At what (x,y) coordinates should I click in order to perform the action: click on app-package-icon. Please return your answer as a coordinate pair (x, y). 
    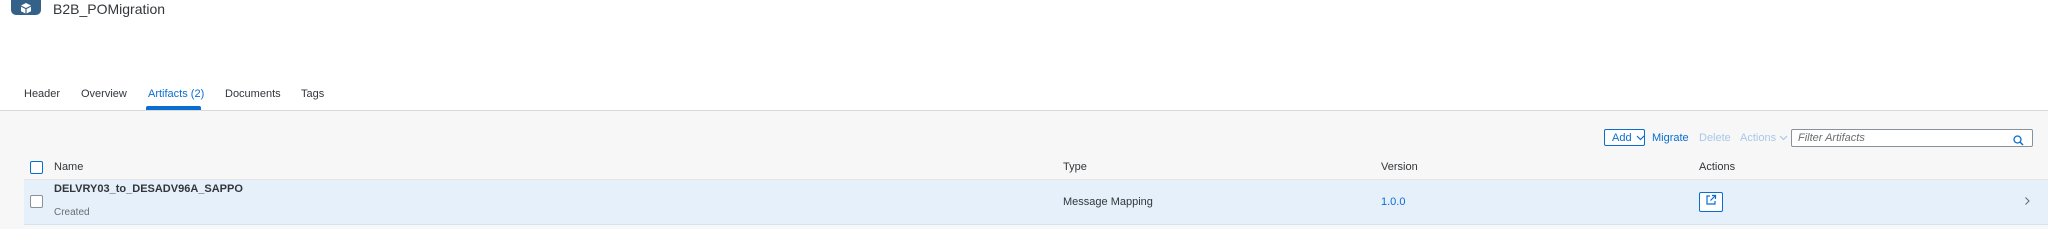
    Looking at the image, I should click on (26, 7).